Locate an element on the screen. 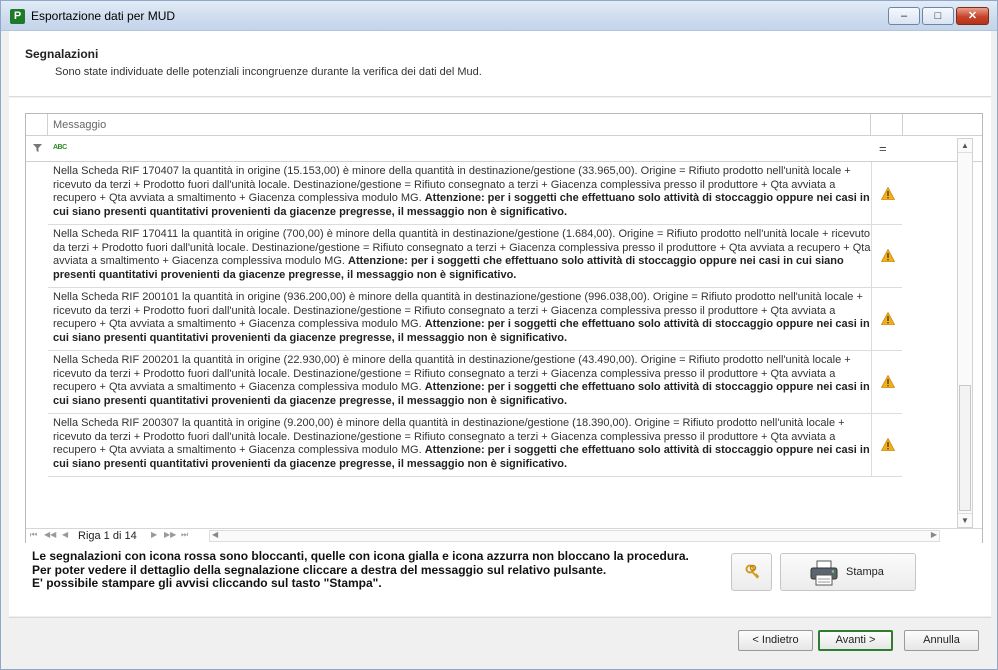 This screenshot has width=998, height=670. printer-icon is located at coordinates (824, 573).